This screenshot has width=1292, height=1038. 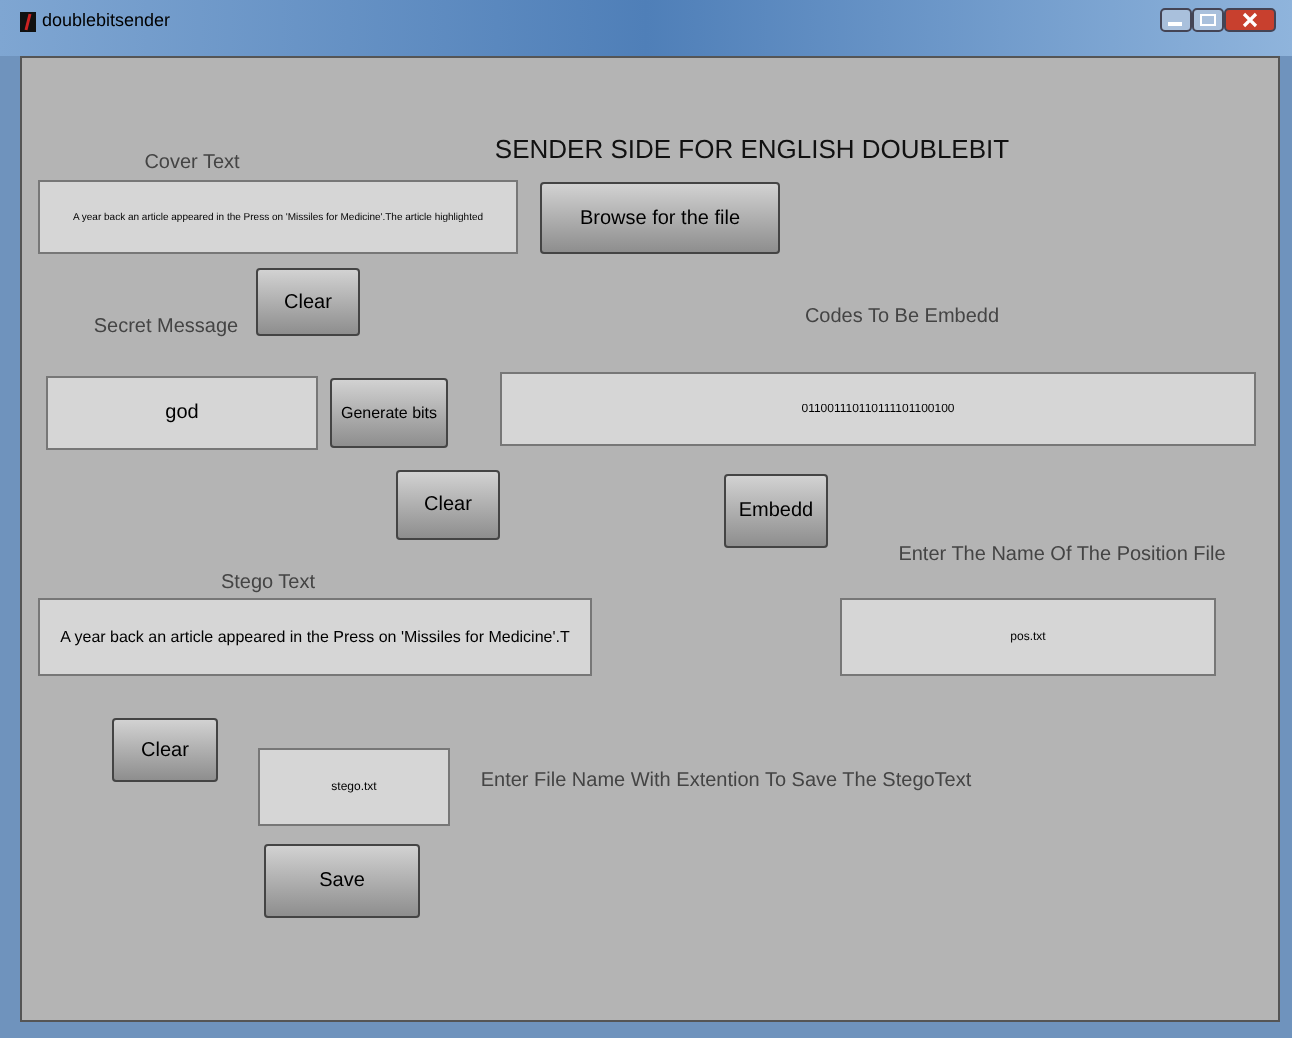 What do you see at coordinates (268, 582) in the screenshot?
I see `field-label: Stego Text` at bounding box center [268, 582].